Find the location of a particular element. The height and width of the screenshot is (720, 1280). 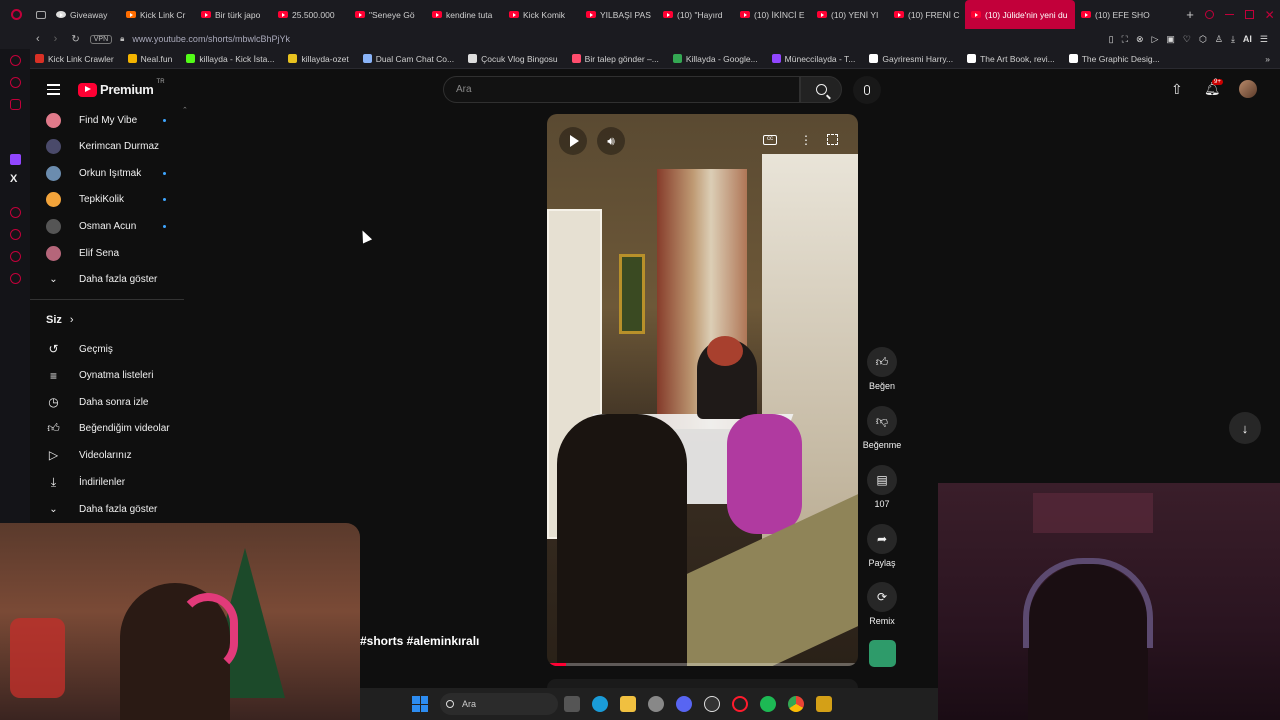

whatsapp-icon is located at coordinates (15, 104).